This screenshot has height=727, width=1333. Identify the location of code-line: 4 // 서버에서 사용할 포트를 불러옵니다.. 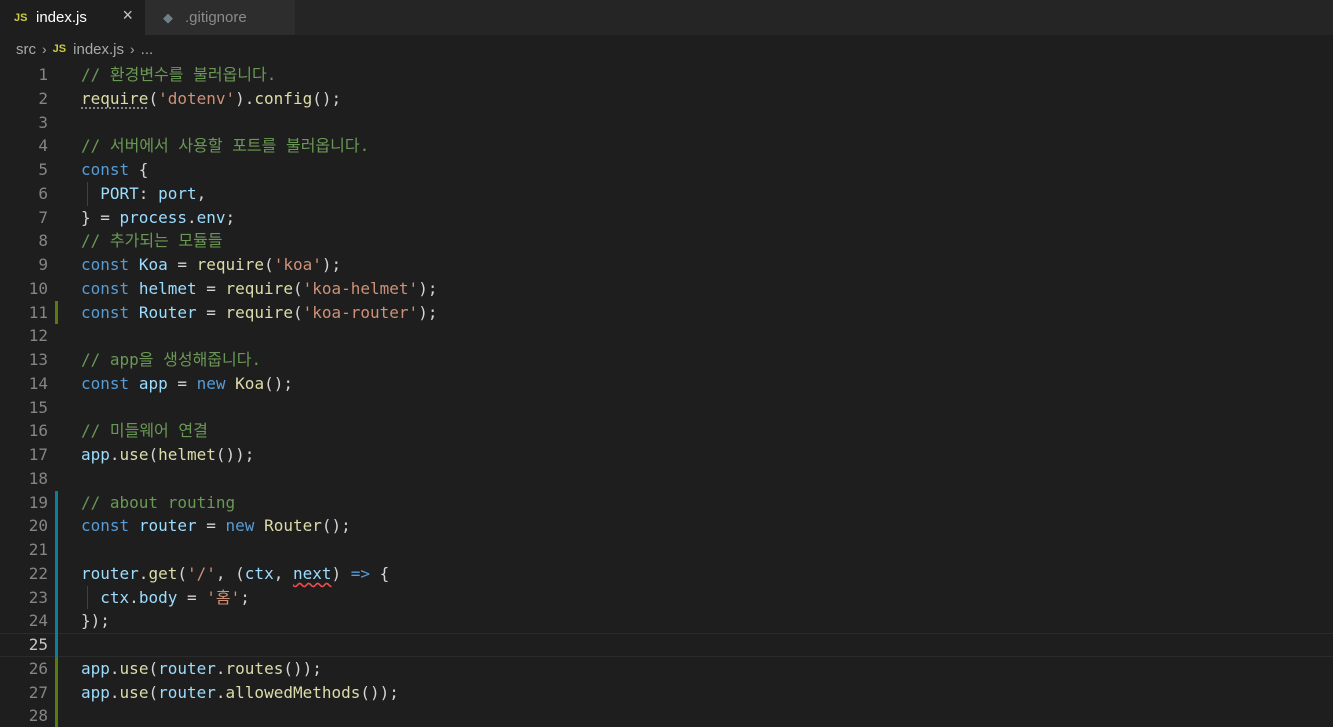
(666, 146).